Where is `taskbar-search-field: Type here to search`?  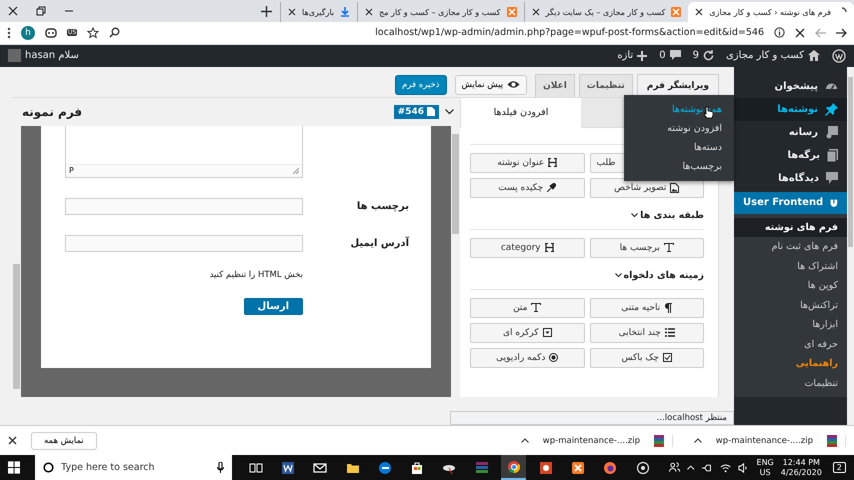
taskbar-search-field: Type here to search is located at coordinates (133, 467).